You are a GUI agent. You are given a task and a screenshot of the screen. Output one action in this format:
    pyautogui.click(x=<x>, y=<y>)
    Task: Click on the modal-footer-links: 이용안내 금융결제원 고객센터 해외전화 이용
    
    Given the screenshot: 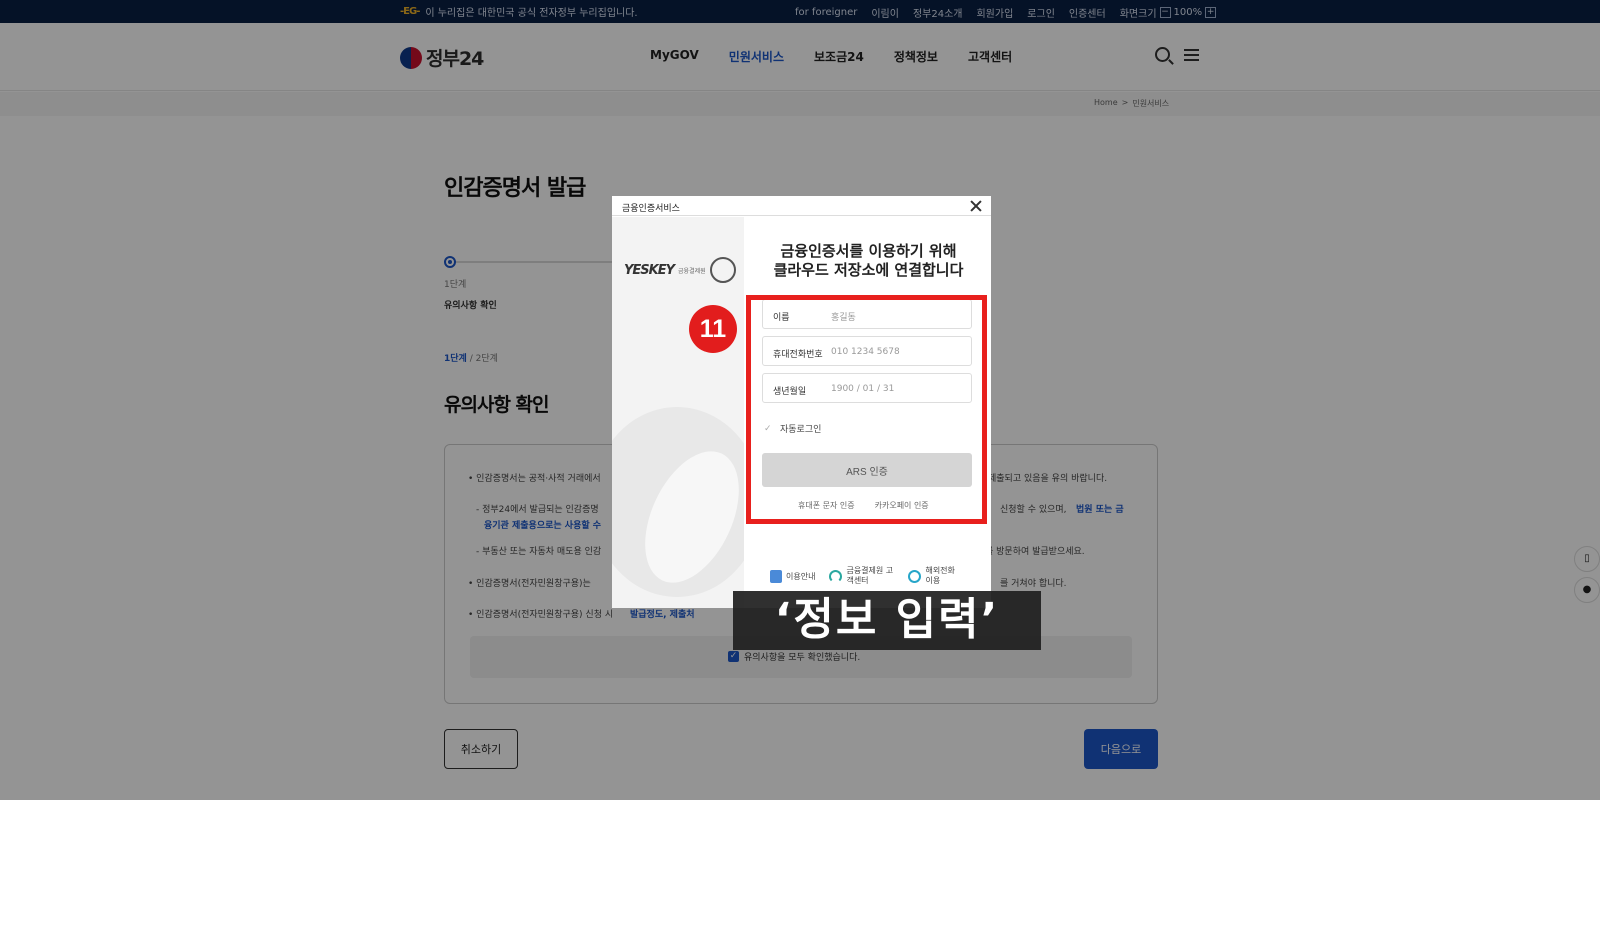 What is the action you would take?
    pyautogui.click(x=864, y=576)
    